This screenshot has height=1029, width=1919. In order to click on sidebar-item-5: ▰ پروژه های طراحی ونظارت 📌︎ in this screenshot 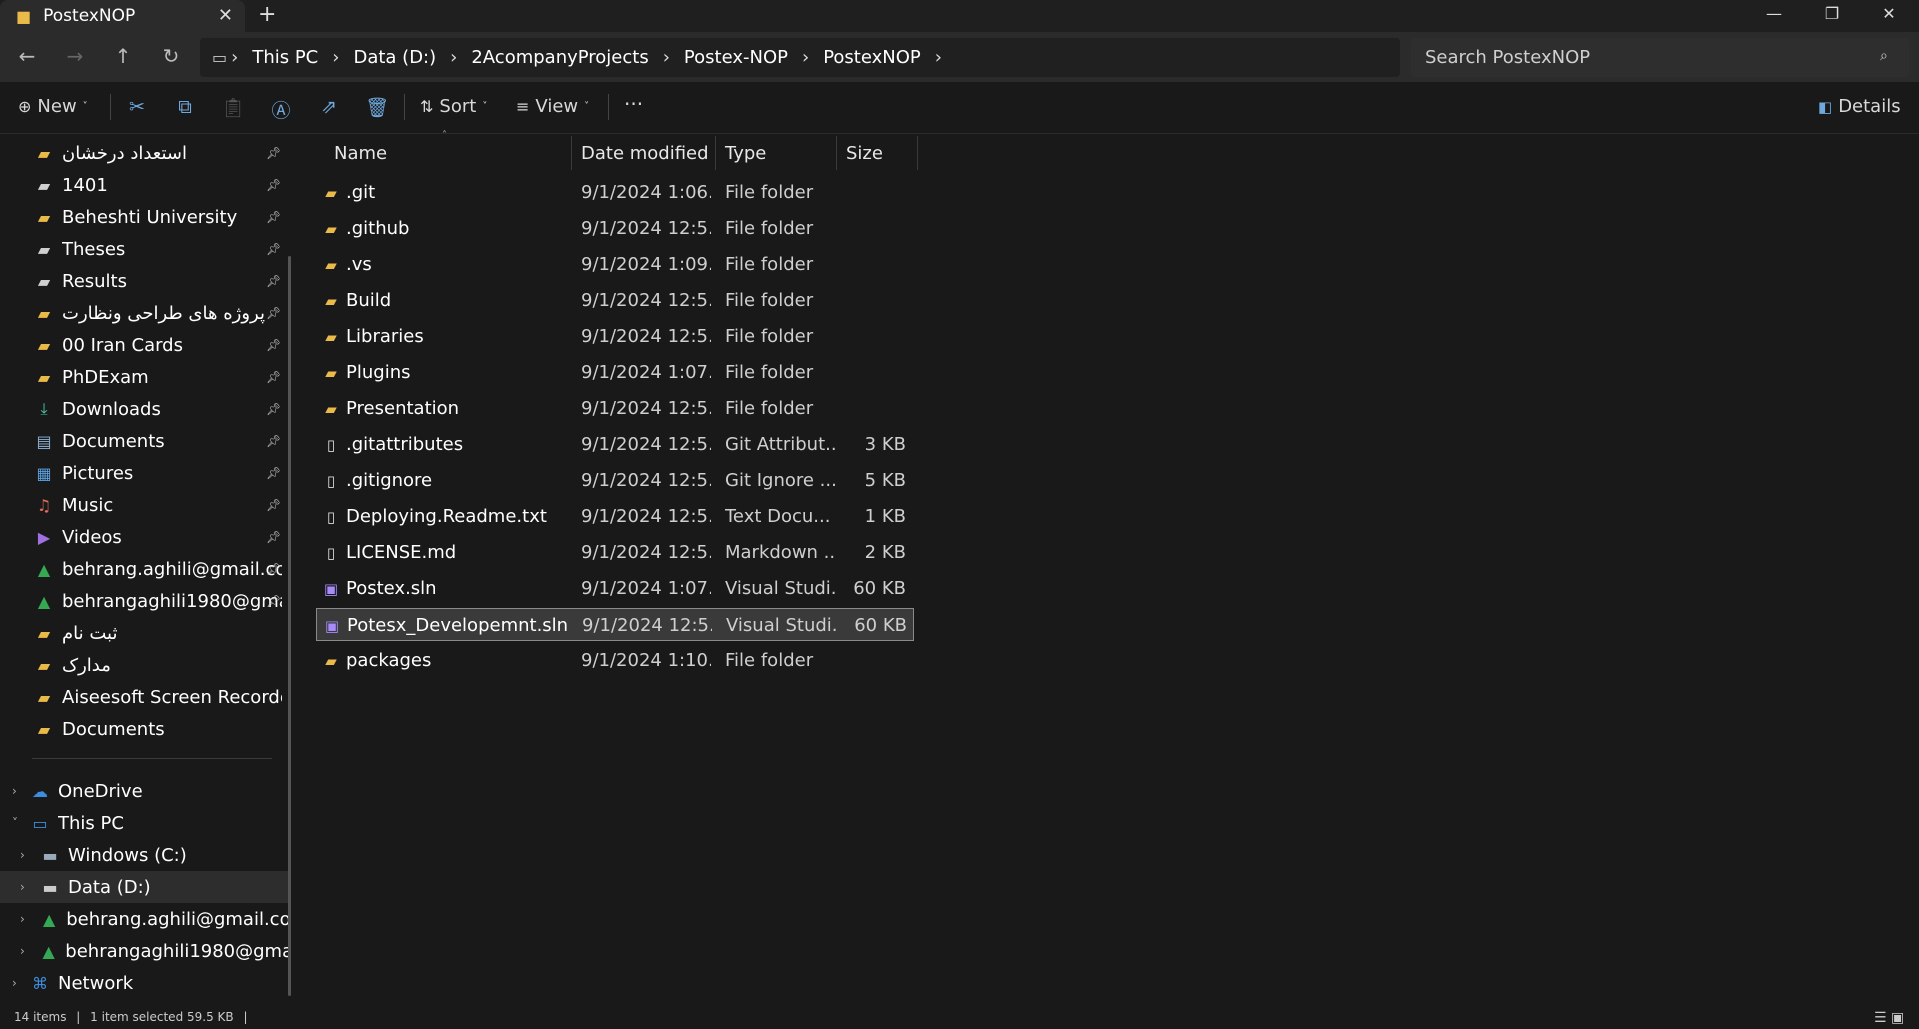, I will do `click(145, 313)`.